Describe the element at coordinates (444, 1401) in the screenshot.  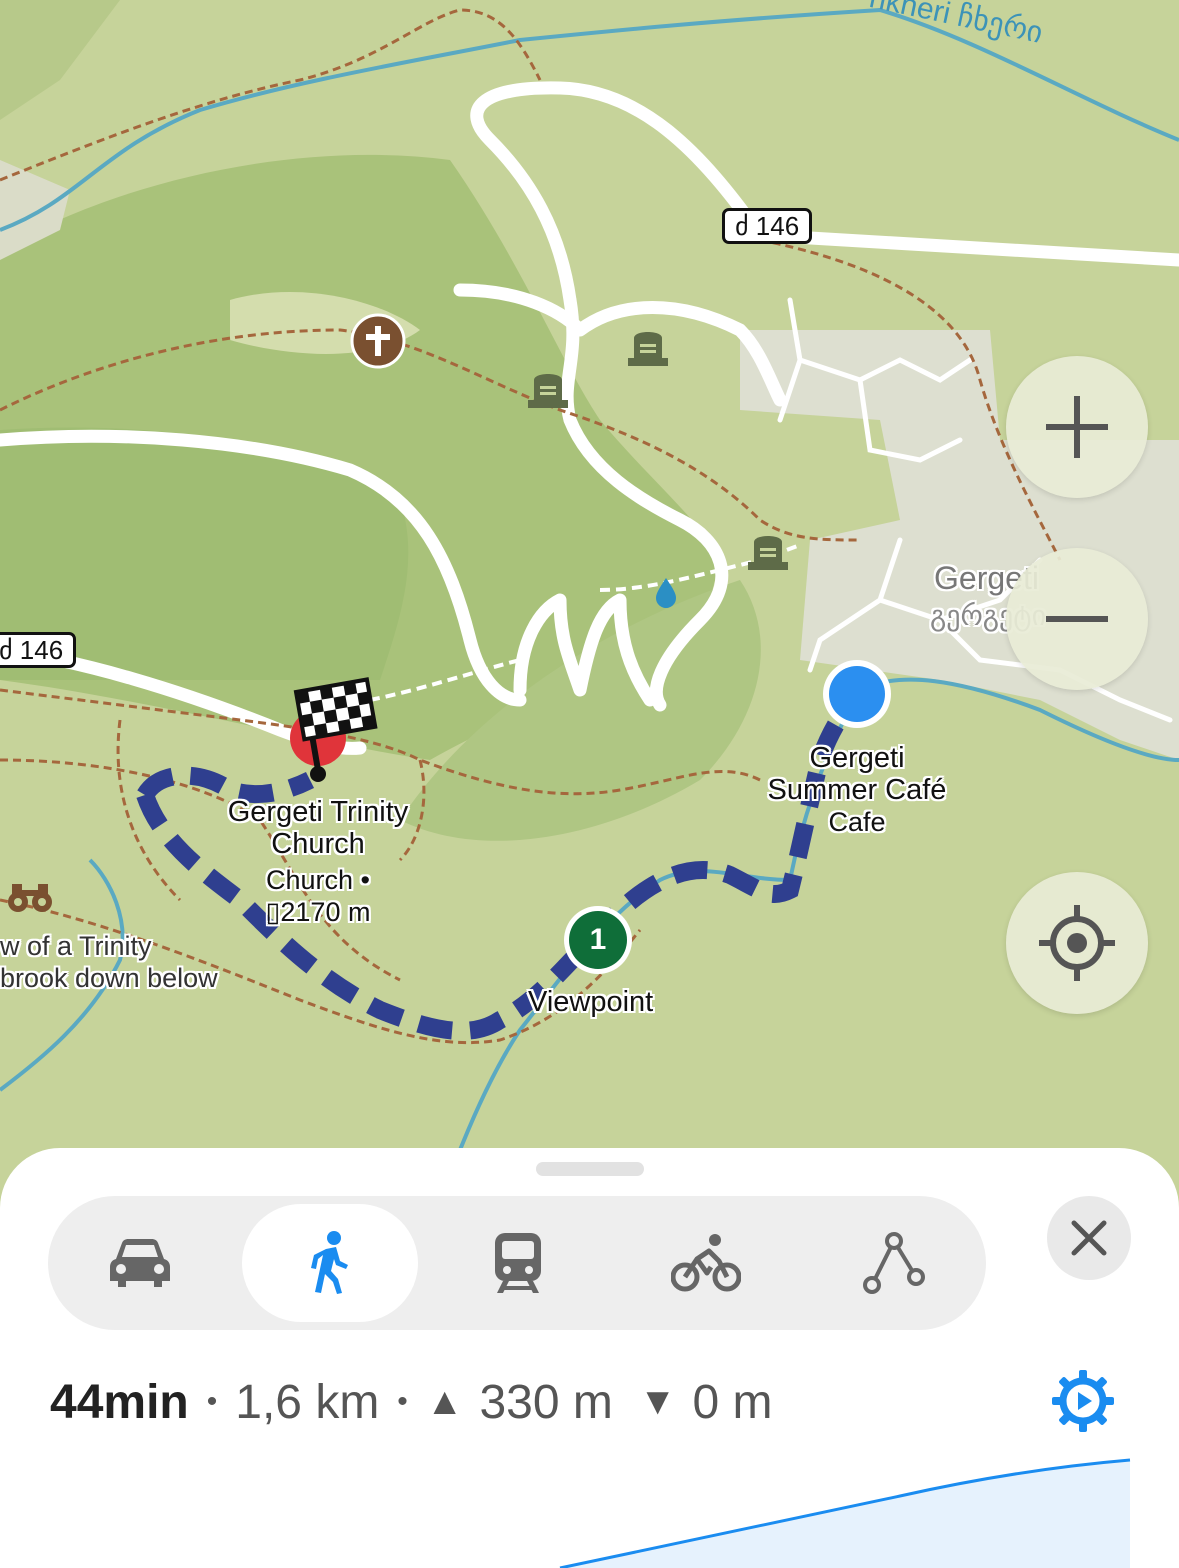
I see `ascent-icon: ▲` at that location.